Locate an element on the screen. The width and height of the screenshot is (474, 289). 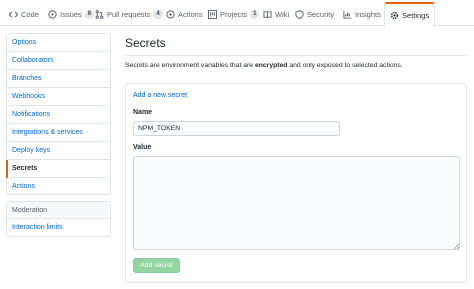
tab-wiki: Wiki is located at coordinates (276, 14).